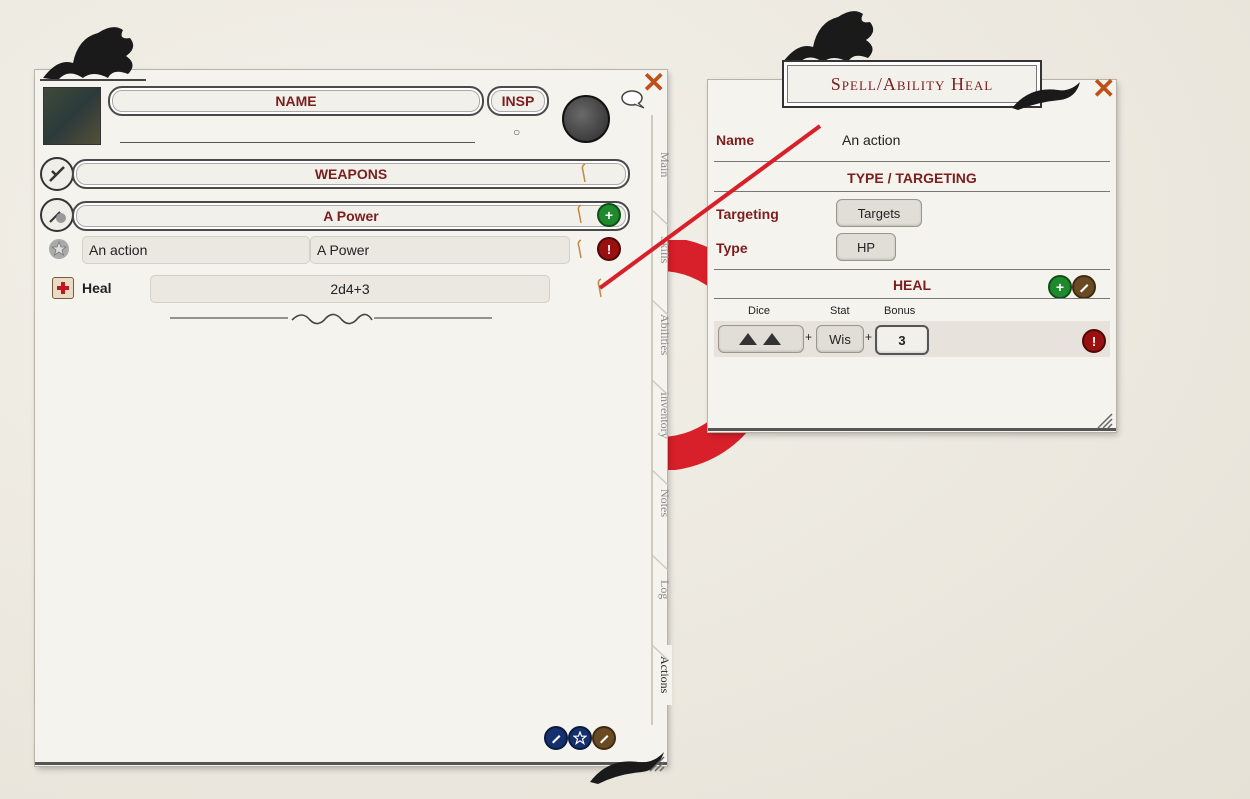 The image size is (1250, 799). I want to click on heal-roll-text: 2d4+3, so click(350, 289).